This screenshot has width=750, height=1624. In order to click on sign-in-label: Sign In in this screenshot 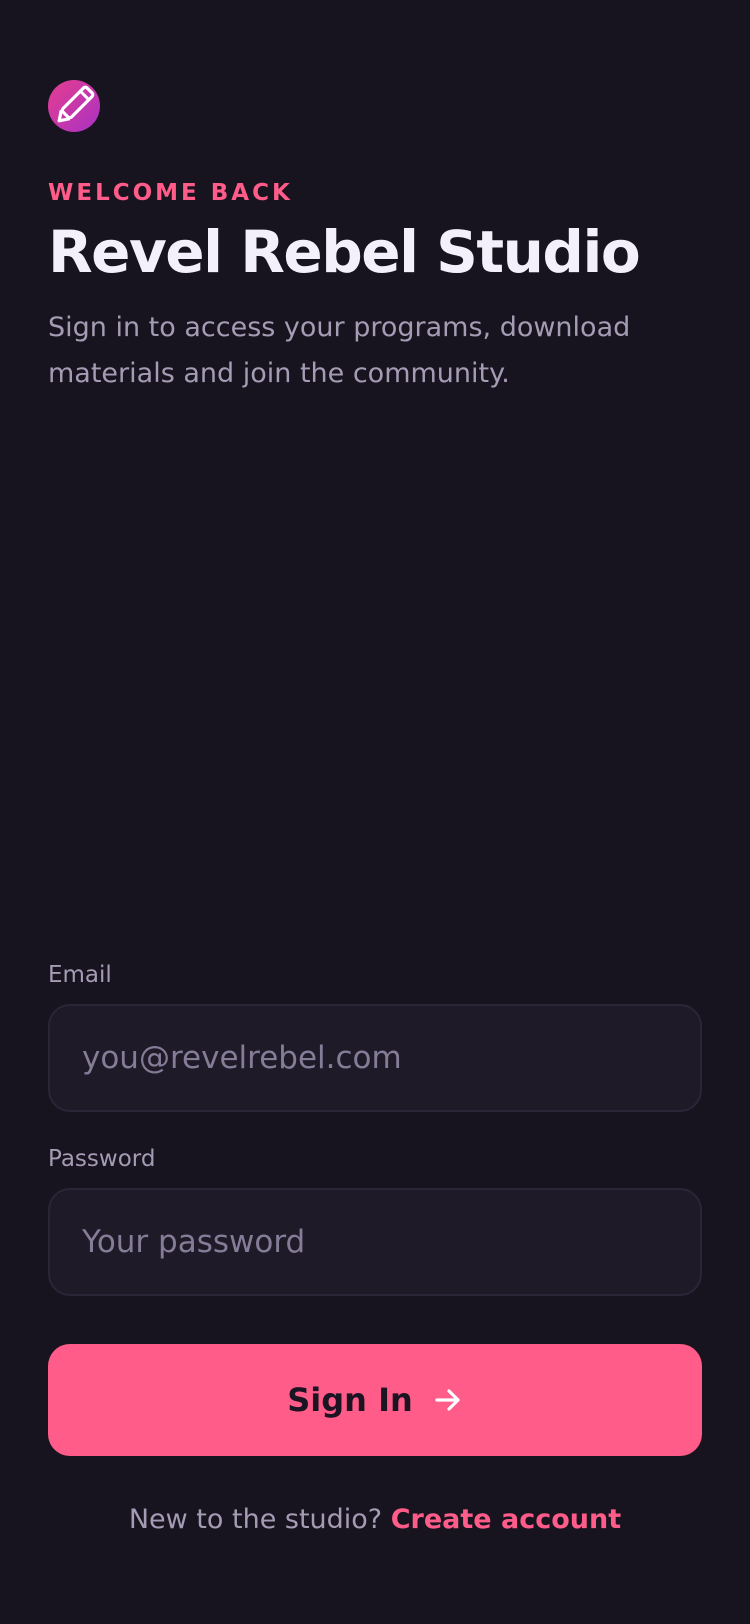, I will do `click(350, 1400)`.